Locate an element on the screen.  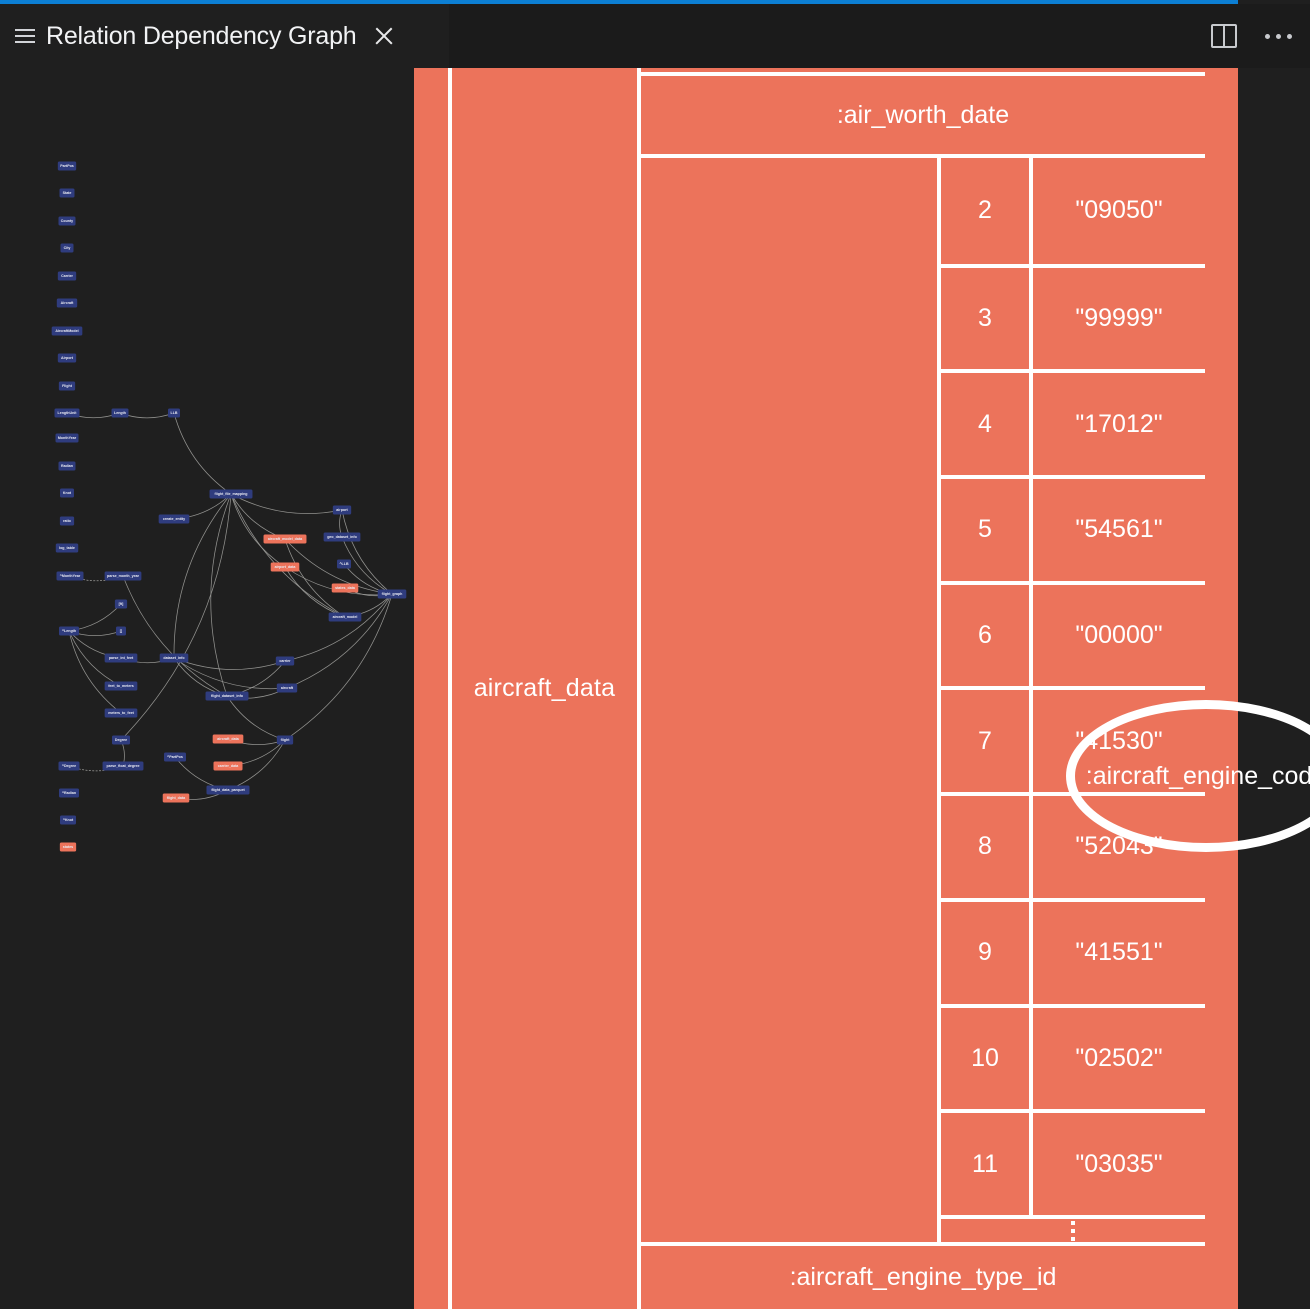
graph-node-label: State is located at coordinates (67, 193).